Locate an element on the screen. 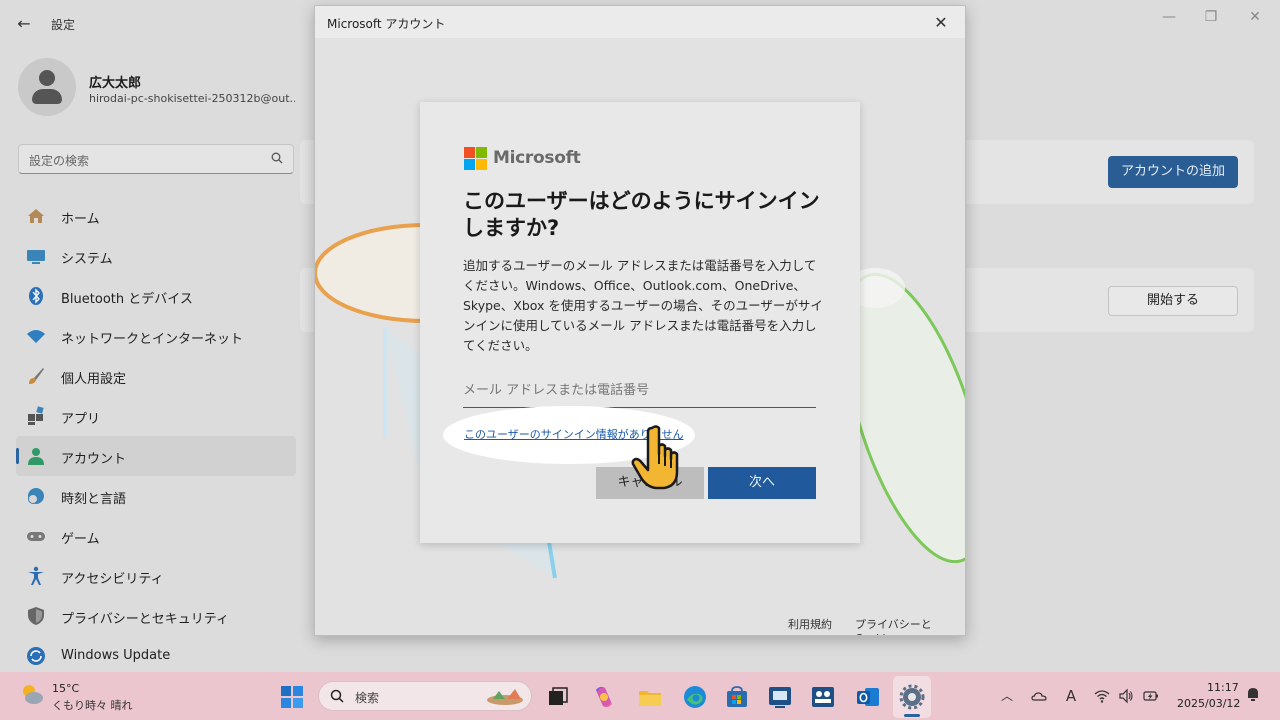 This screenshot has width=1280, height=720. dialog-heading: このユーザーはどのようにサインインしますか? is located at coordinates (641, 214).